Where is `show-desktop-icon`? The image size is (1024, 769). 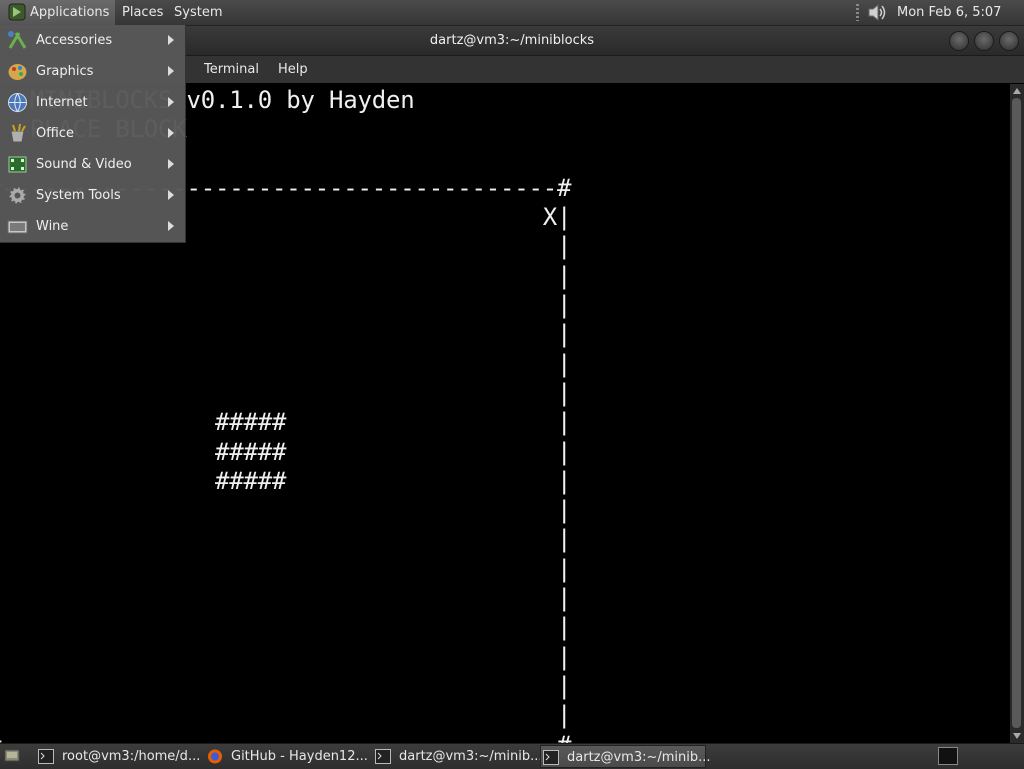
show-desktop-icon is located at coordinates (12, 755).